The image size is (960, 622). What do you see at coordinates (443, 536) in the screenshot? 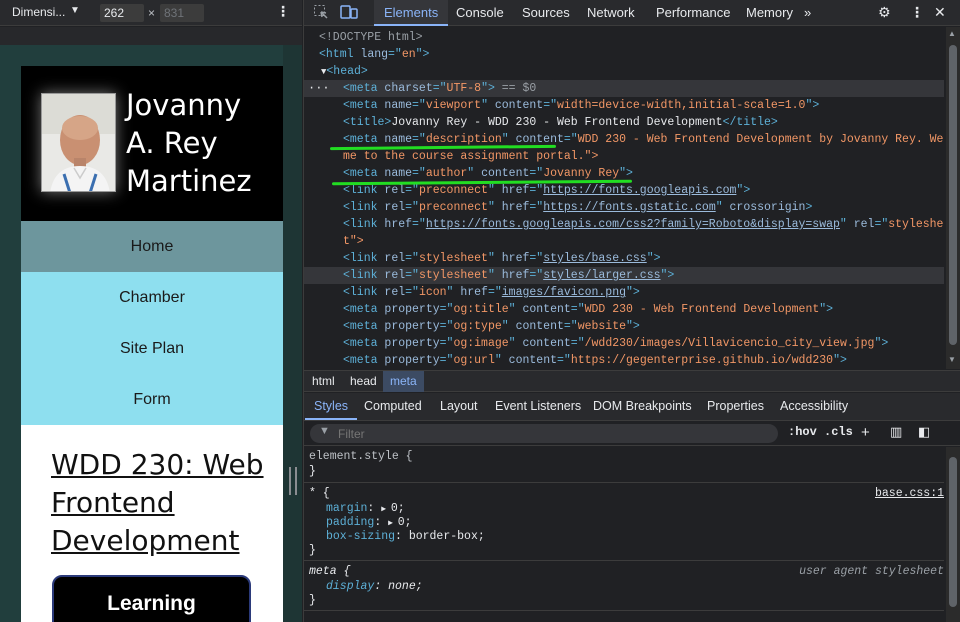
I see `prop-box-sizing-value: border-box` at bounding box center [443, 536].